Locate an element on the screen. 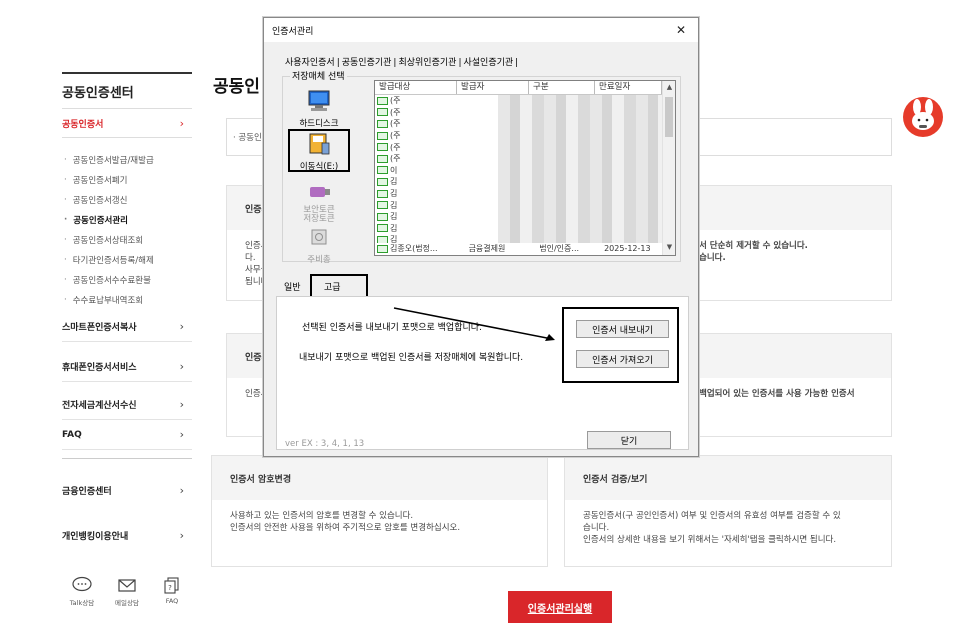 The height and width of the screenshot is (632, 966). cert-type-tabs: 사용자인증서 | 공동인증기관 | 최상위인증기관 | 사설인증기관 | is located at coordinates (401, 61).